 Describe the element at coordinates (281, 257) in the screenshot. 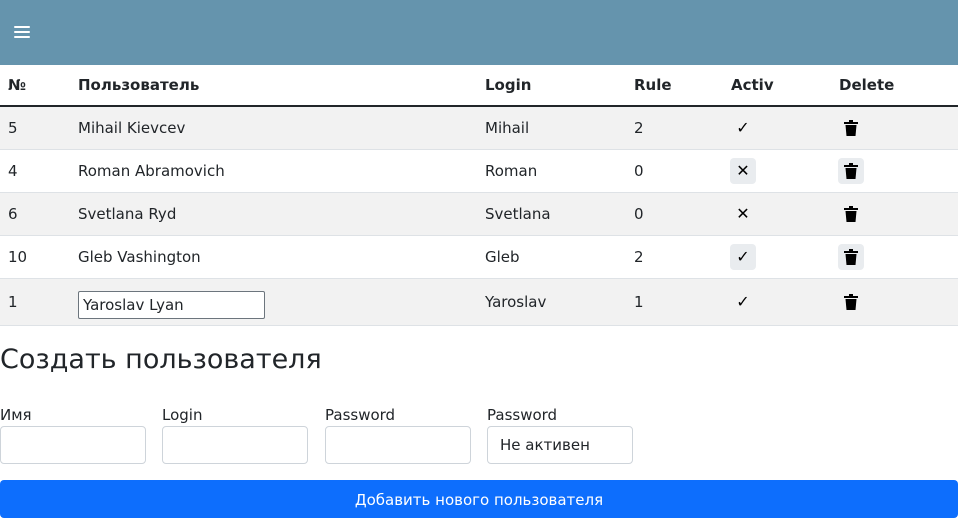

I see `row-user: Gleb Vashington` at that location.